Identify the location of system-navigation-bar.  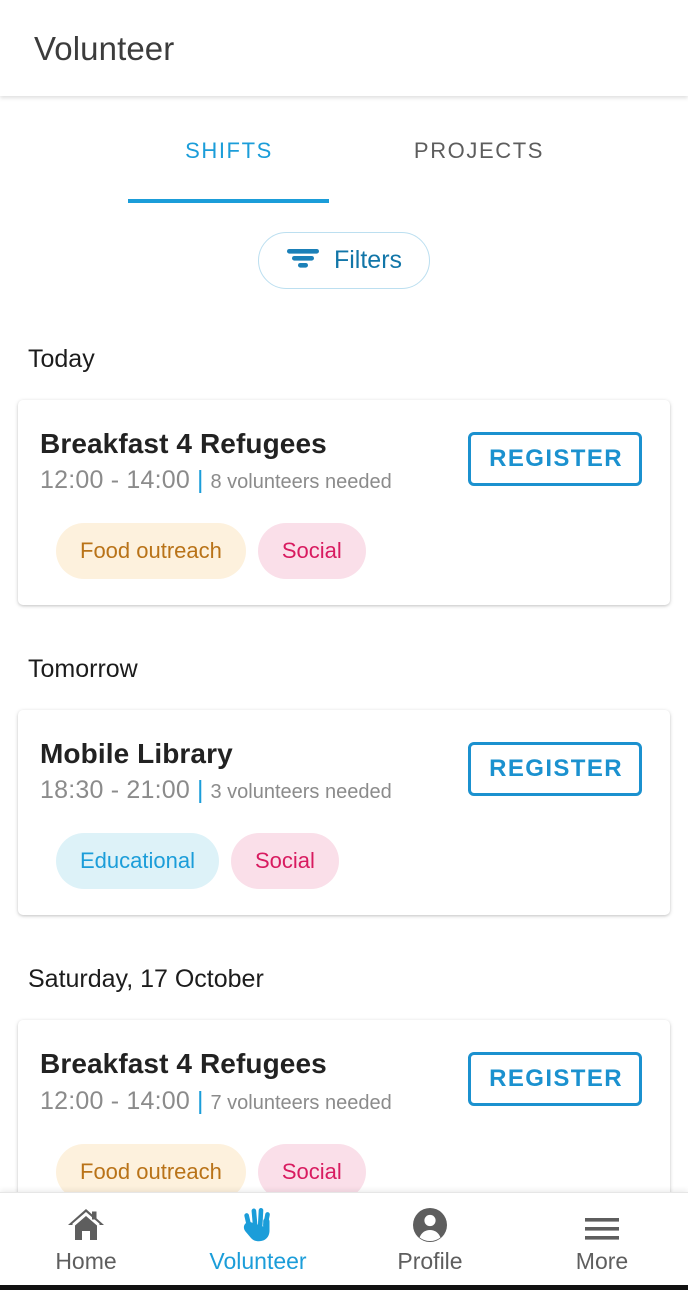
(344, 1287).